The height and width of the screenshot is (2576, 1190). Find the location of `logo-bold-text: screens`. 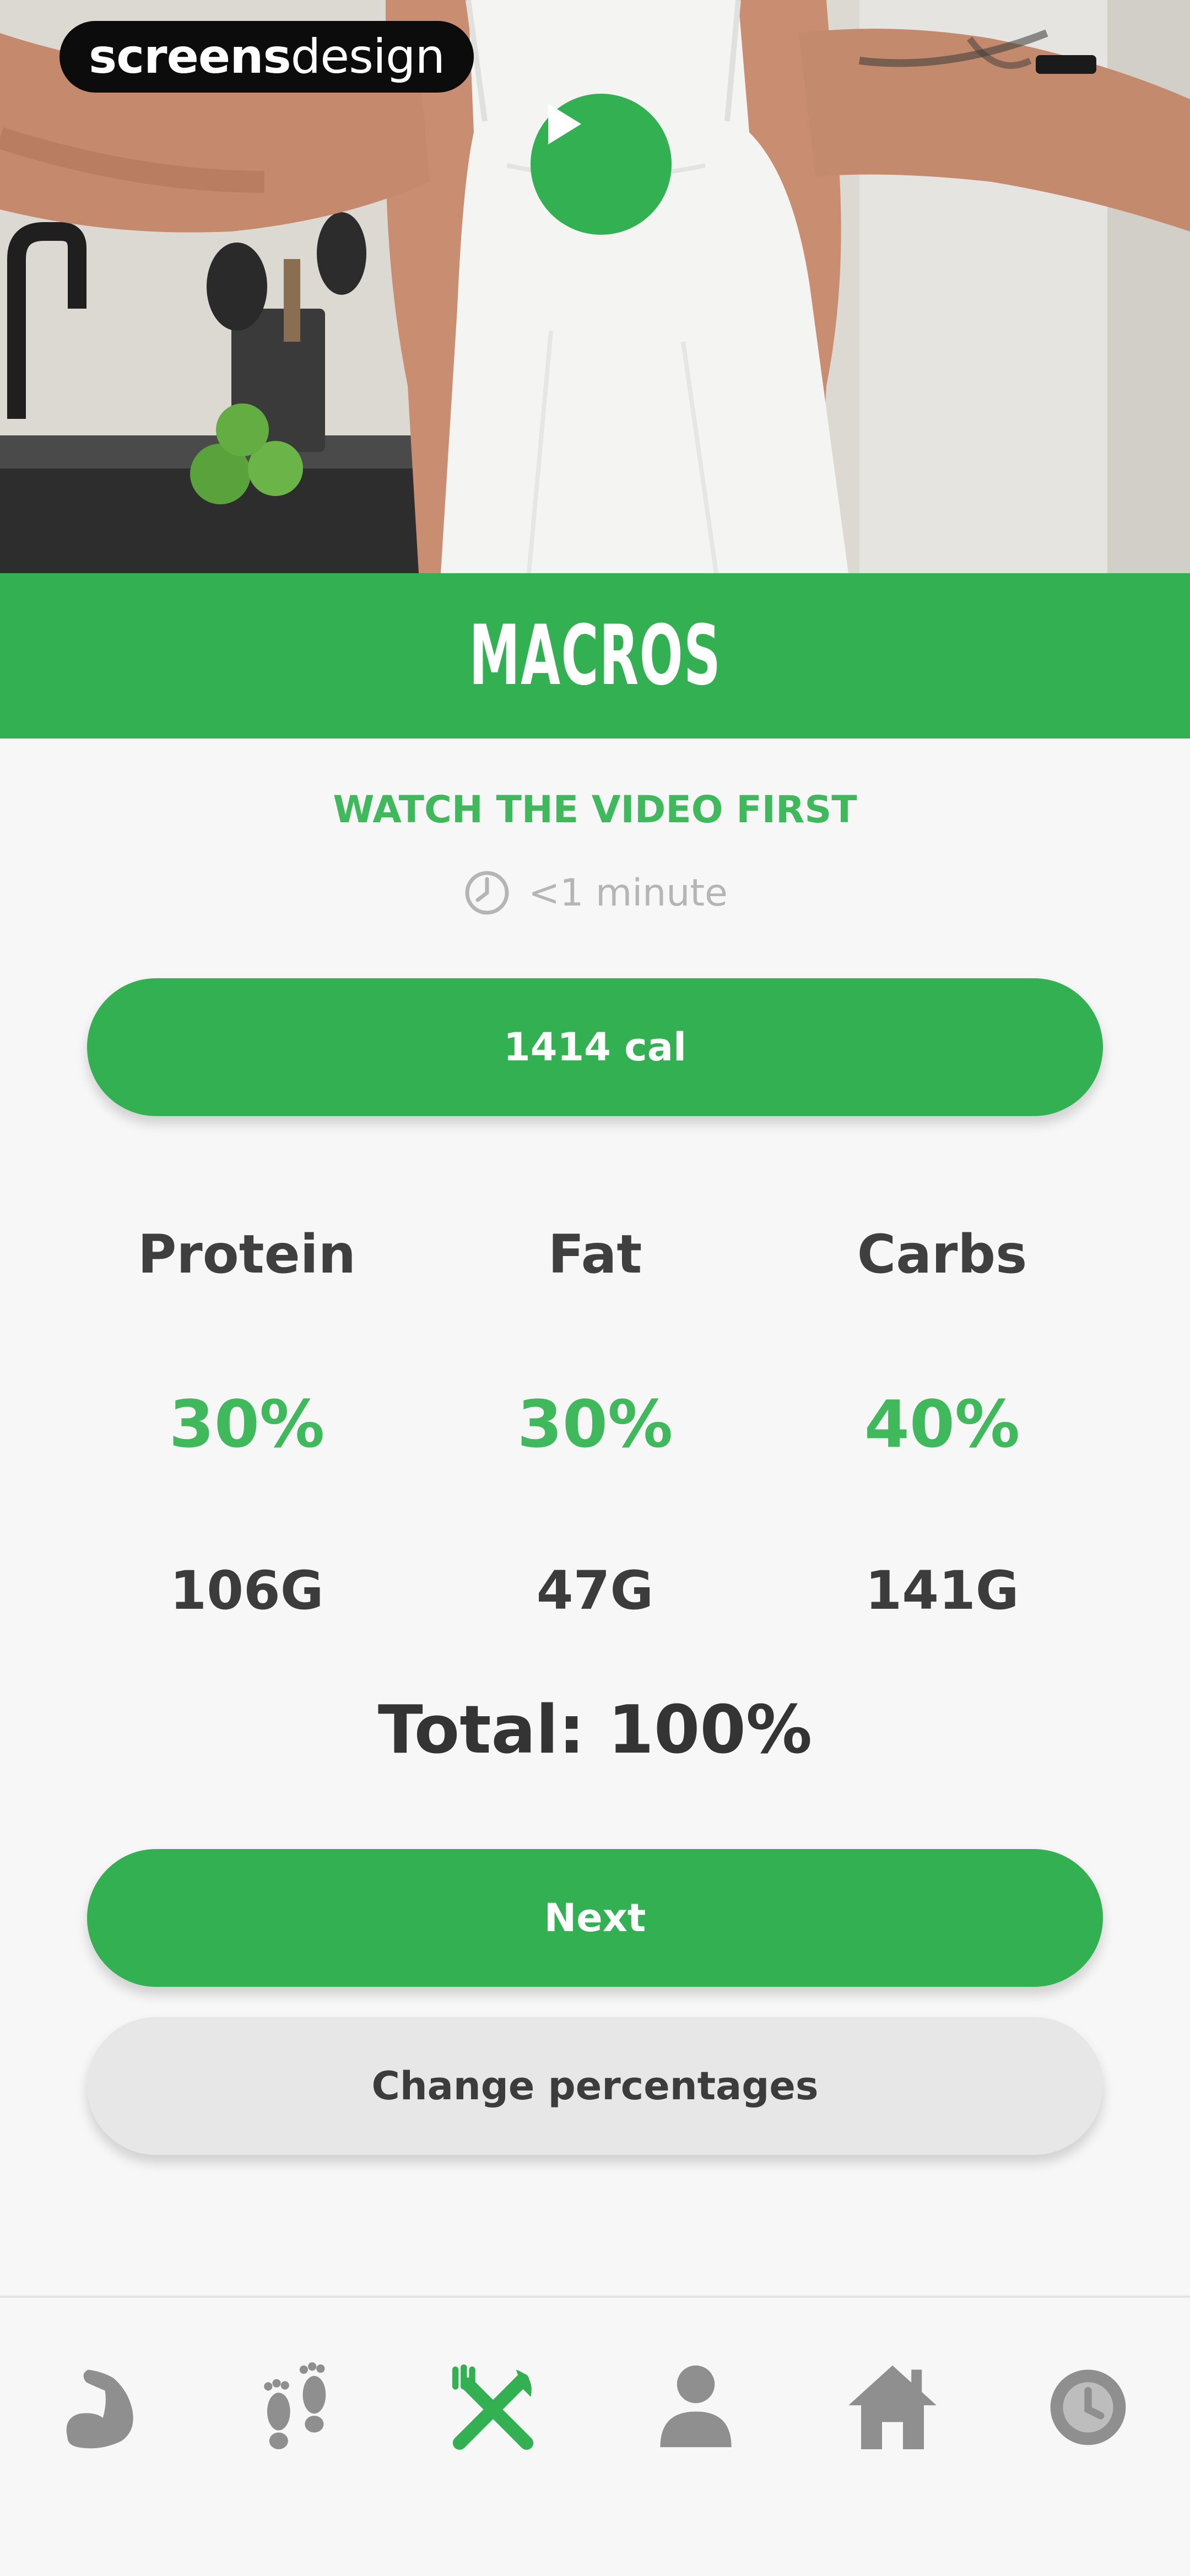

logo-bold-text: screens is located at coordinates (190, 57).